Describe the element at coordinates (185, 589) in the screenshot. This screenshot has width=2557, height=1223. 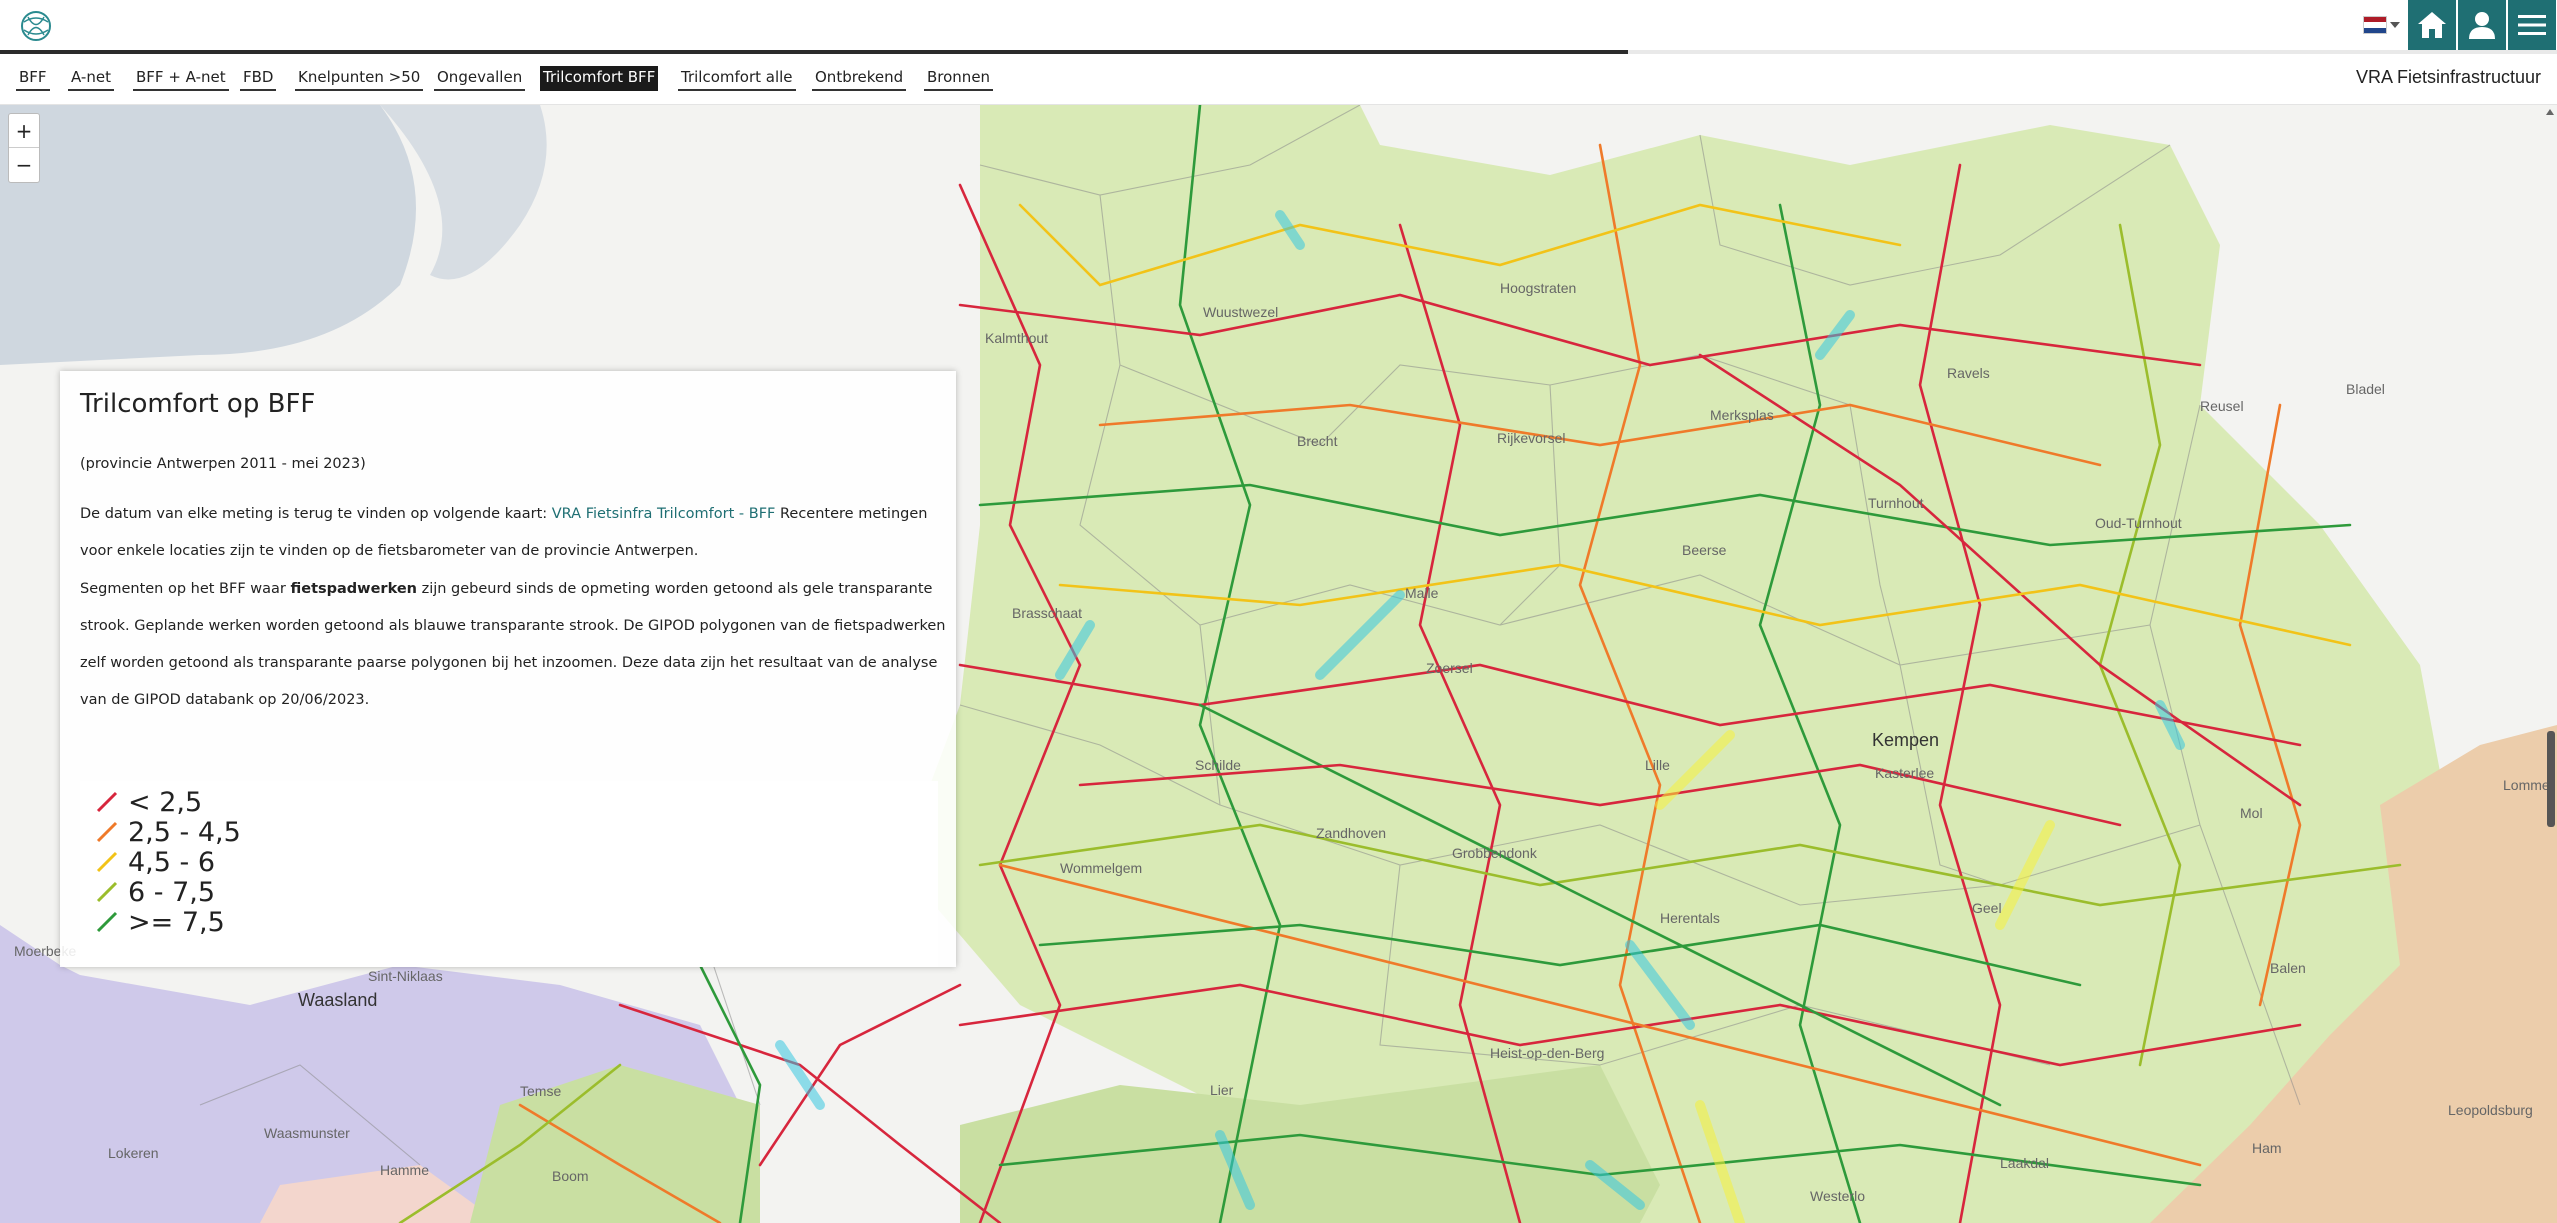
I see `panel-p2-text: Segmenten op het BFF waar` at that location.